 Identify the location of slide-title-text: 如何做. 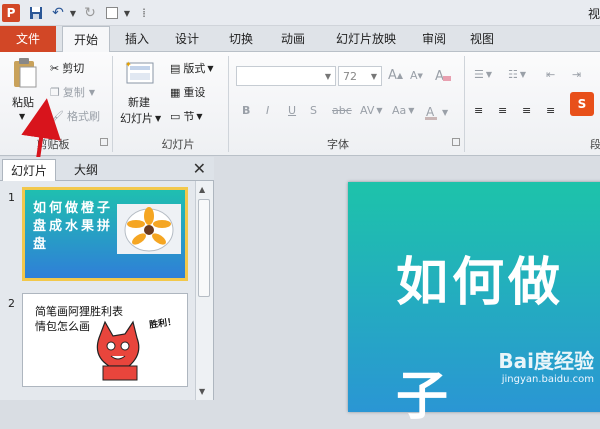
(480, 277).